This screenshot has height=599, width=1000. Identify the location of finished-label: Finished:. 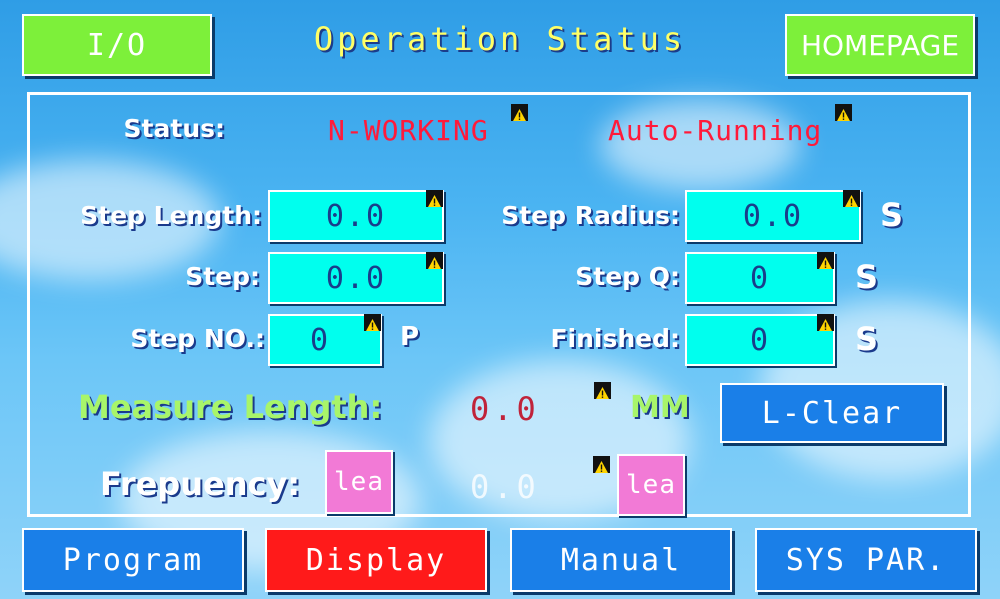
(615, 338).